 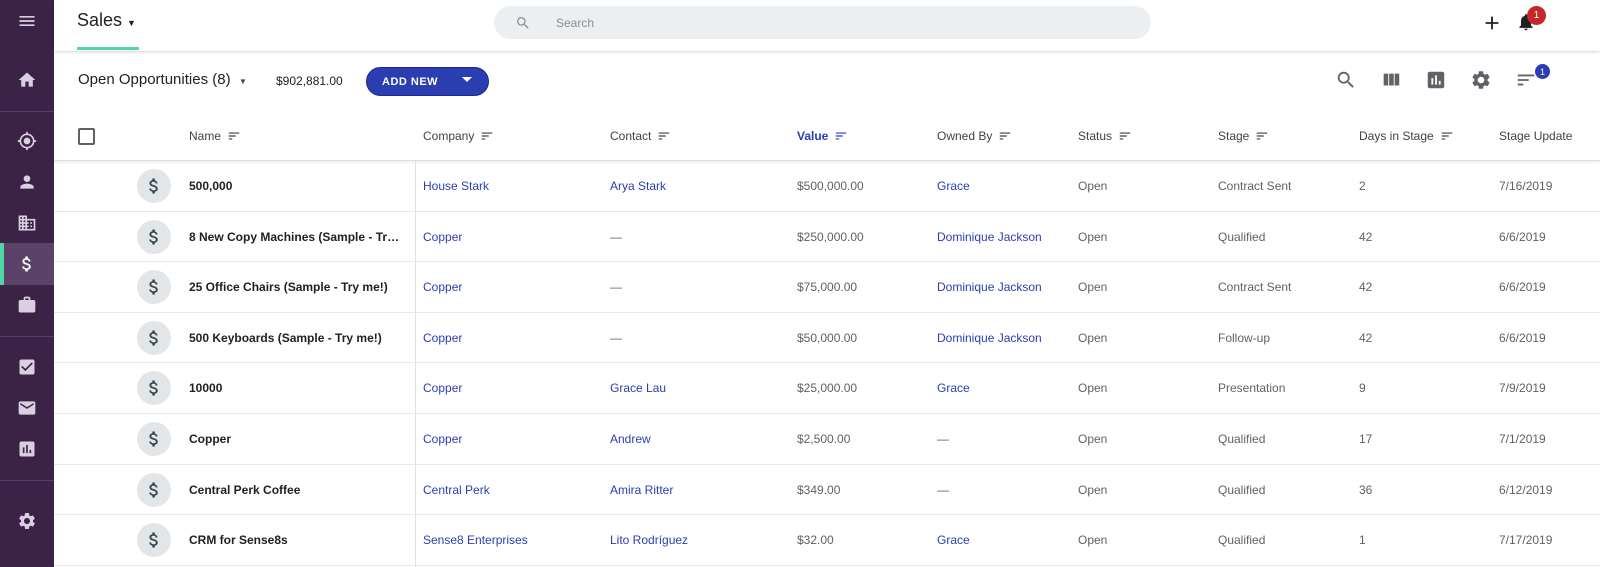 I want to click on column-header-status: Status, so click(x=1105, y=136).